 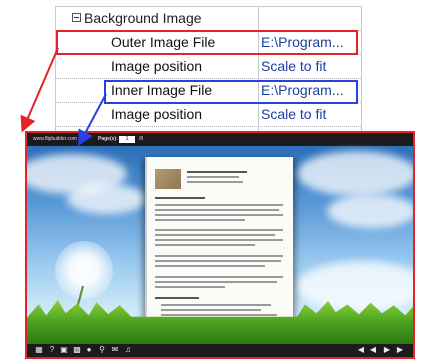 What do you see at coordinates (387, 350) in the screenshot?
I see `next-page-icon: ▶` at bounding box center [387, 350].